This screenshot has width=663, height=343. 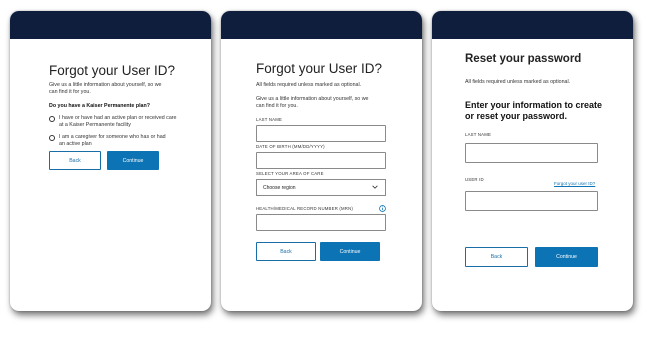 What do you see at coordinates (375, 187) in the screenshot?
I see `chevron-down-icon` at bounding box center [375, 187].